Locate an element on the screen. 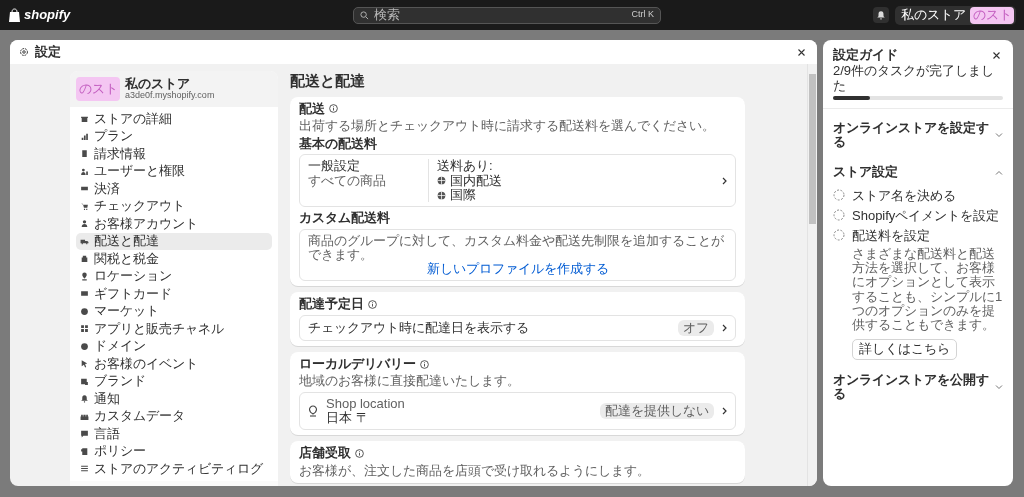 This screenshot has width=1024, height=497. settings-icon is located at coordinates (24, 52).